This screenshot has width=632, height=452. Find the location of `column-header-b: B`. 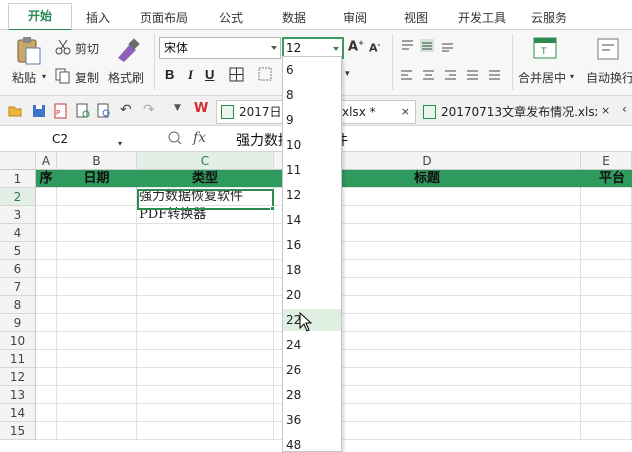

column-header-b: B is located at coordinates (97, 161).